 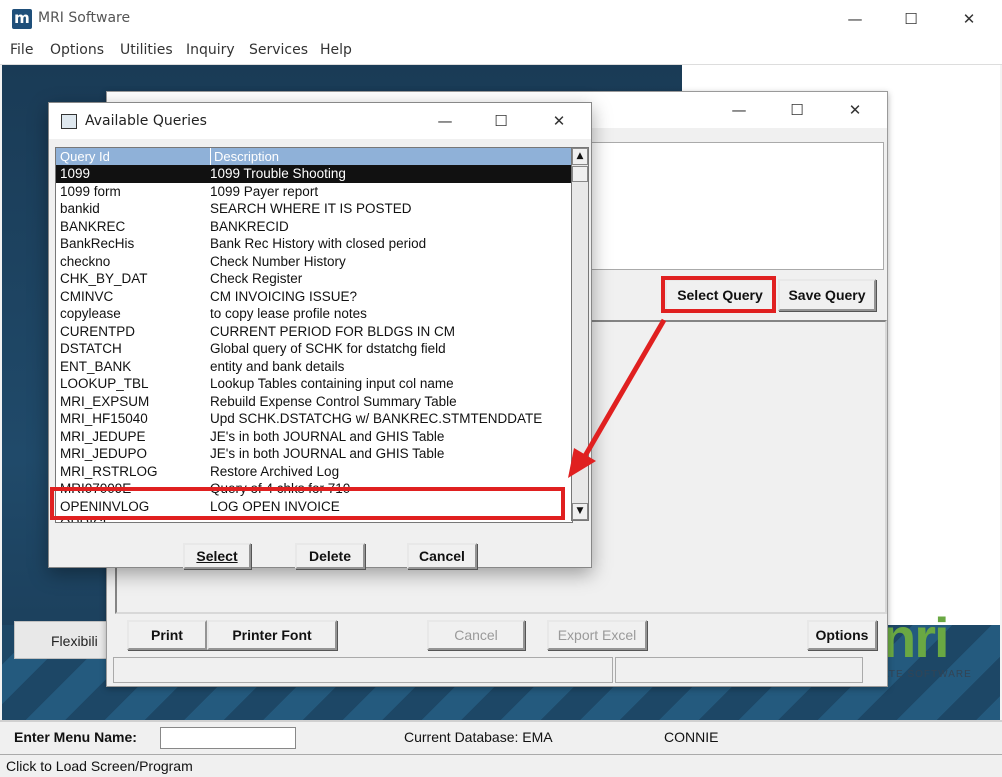 What do you see at coordinates (104, 453) in the screenshot?
I see `query-id: MRI_JEDUPO` at bounding box center [104, 453].